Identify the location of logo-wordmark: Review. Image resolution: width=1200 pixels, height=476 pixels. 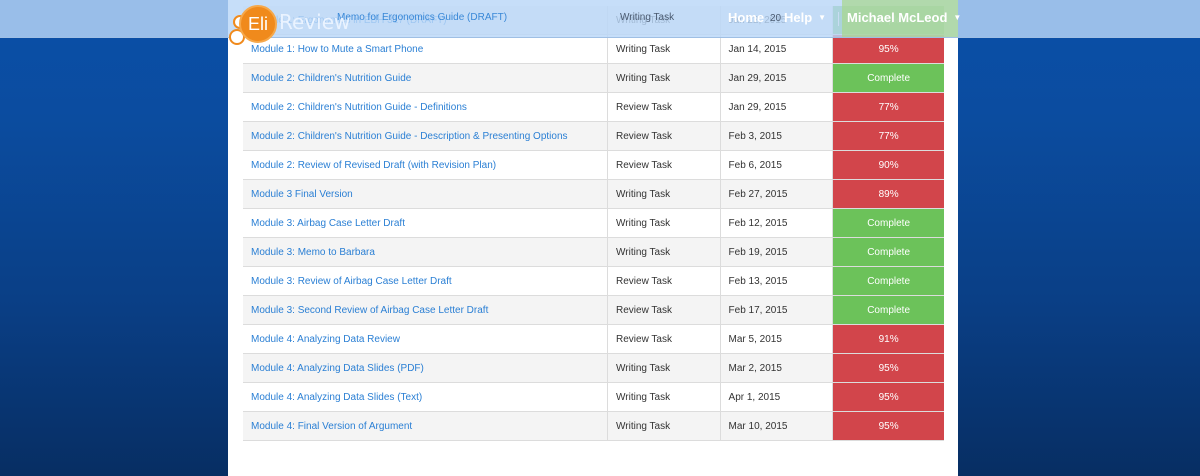
(315, 22).